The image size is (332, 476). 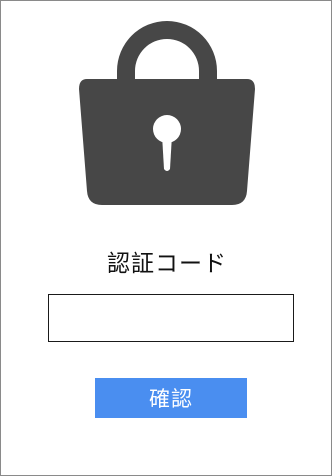 I want to click on confirm-button: 確認, so click(x=171, y=398).